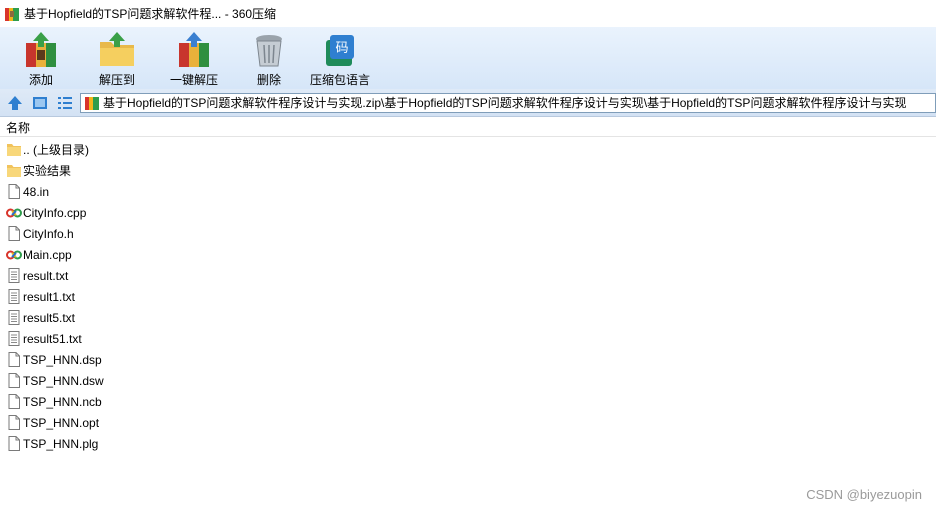 The image size is (936, 513). I want to click on up-arrow-icon, so click(15, 103).